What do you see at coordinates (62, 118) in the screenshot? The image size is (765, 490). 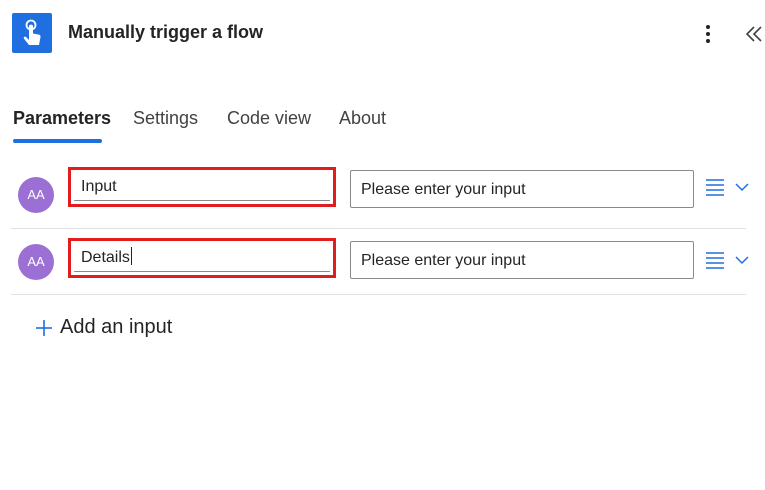 I see `tab-label: Parameters` at bounding box center [62, 118].